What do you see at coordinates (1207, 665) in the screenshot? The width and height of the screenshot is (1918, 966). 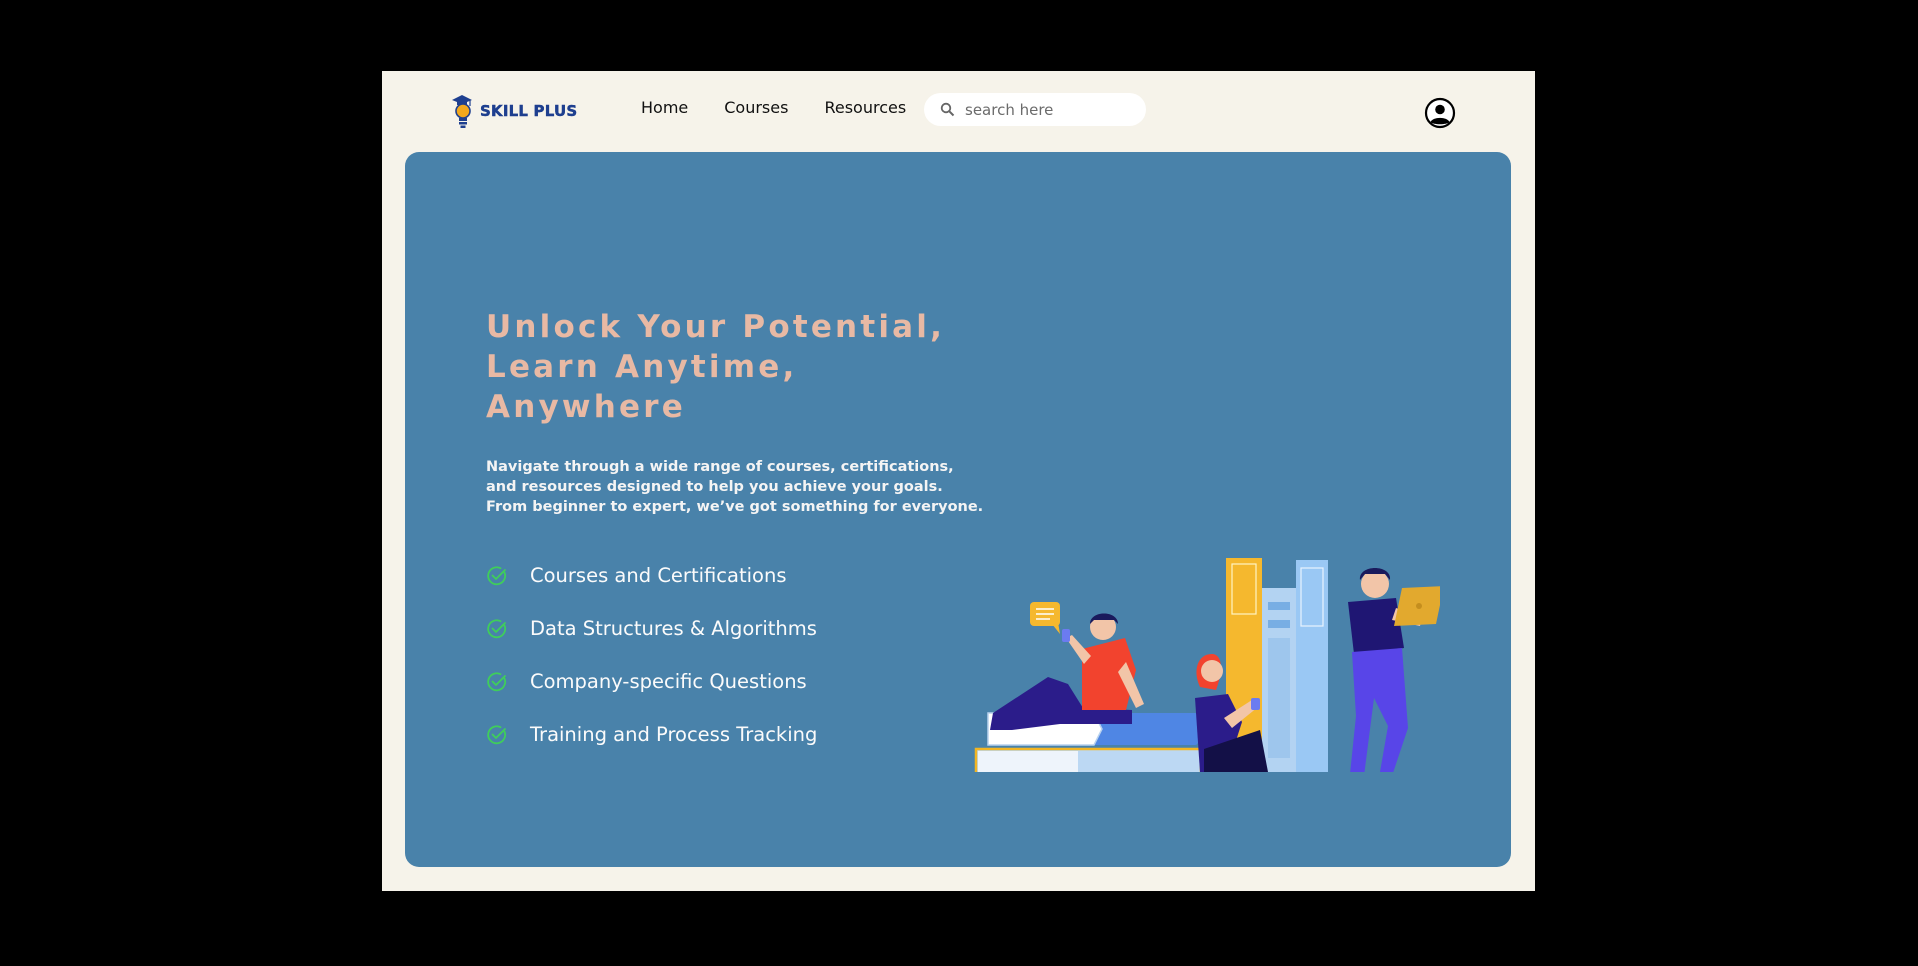 I see `students-with-books-illustration` at bounding box center [1207, 665].